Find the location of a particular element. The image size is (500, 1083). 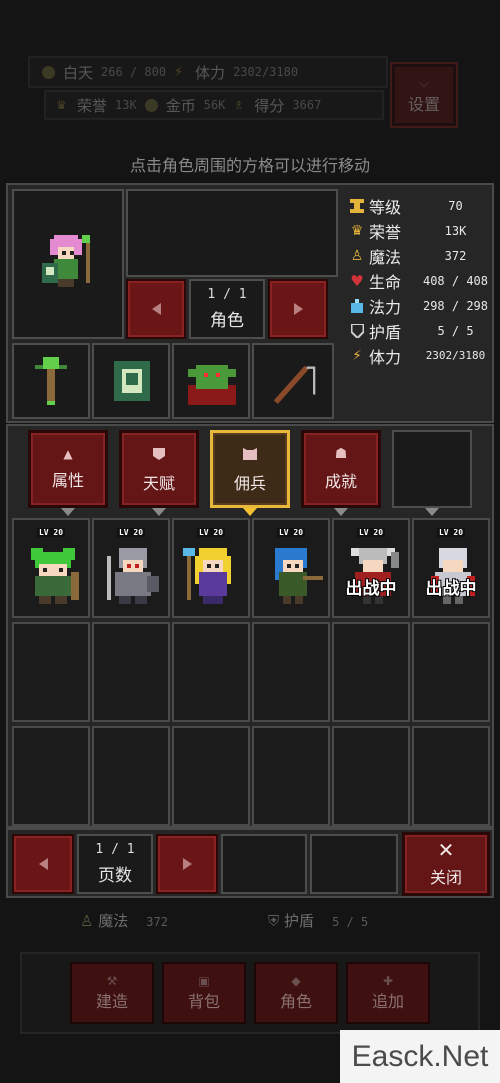

close-button: ✕ 关闭 is located at coordinates (446, 864).